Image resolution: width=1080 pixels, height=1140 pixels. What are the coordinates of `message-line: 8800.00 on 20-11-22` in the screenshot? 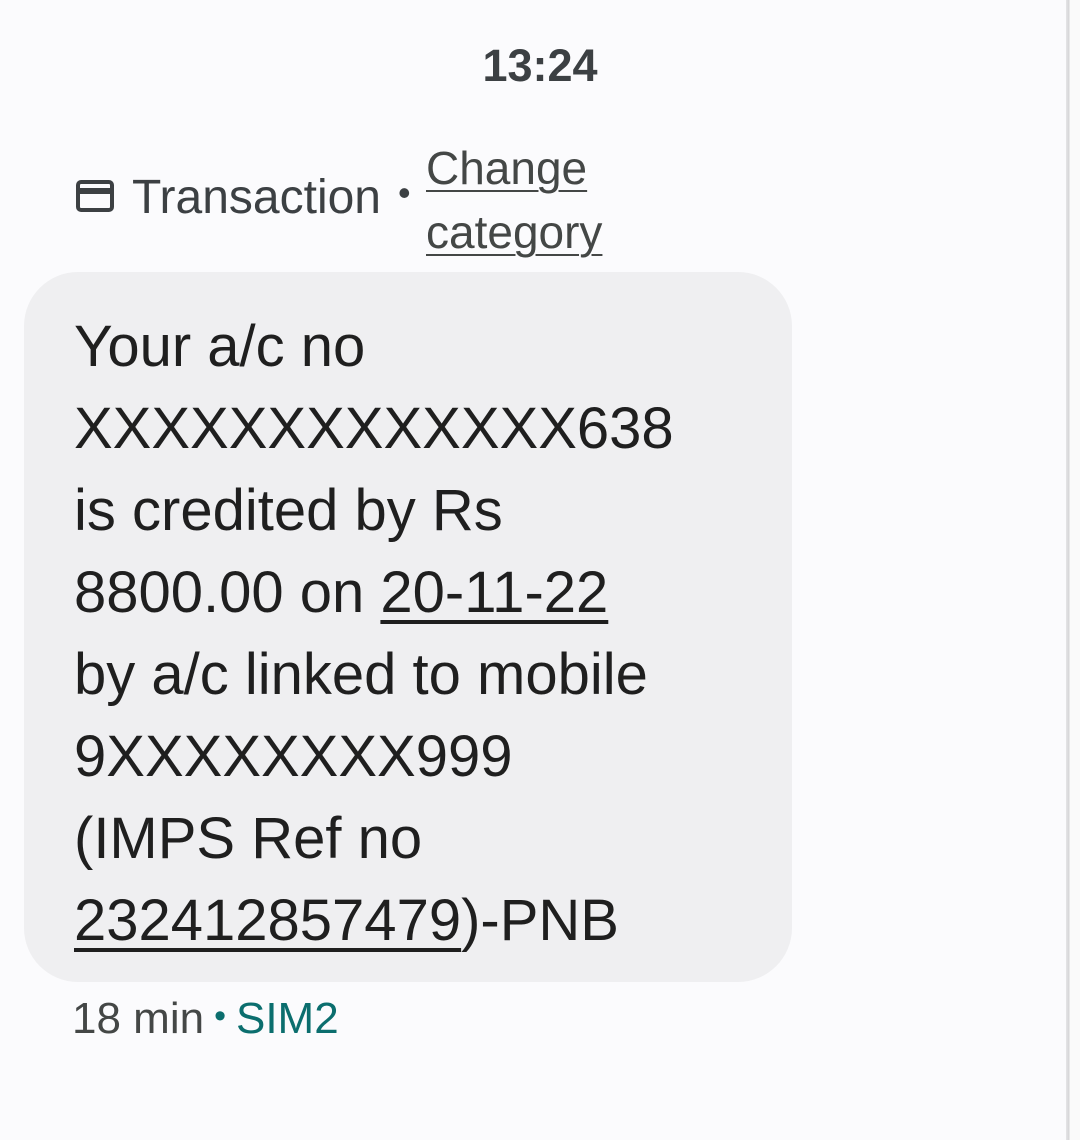 It's located at (419, 593).